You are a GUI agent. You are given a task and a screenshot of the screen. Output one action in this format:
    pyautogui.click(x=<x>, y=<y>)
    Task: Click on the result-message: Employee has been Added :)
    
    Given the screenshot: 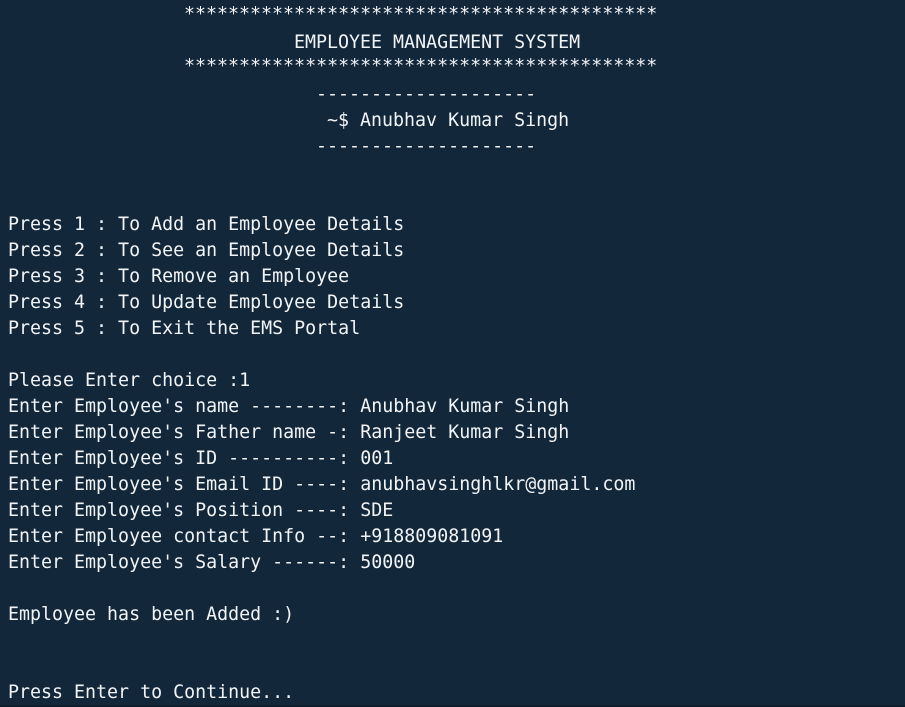 What is the action you would take?
    pyautogui.click(x=151, y=614)
    